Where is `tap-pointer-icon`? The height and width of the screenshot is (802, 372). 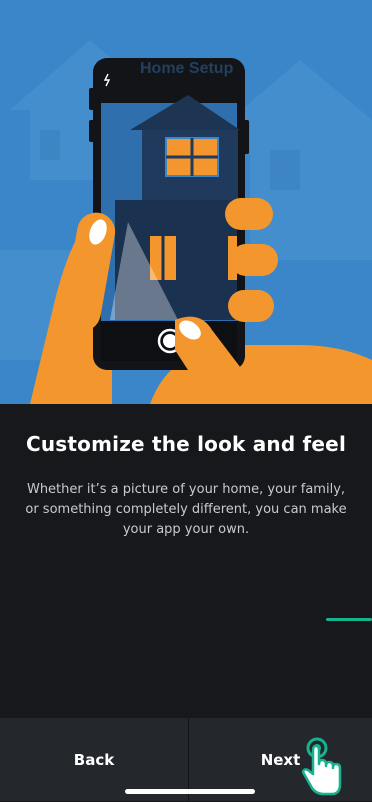 tap-pointer-icon is located at coordinates (322, 769).